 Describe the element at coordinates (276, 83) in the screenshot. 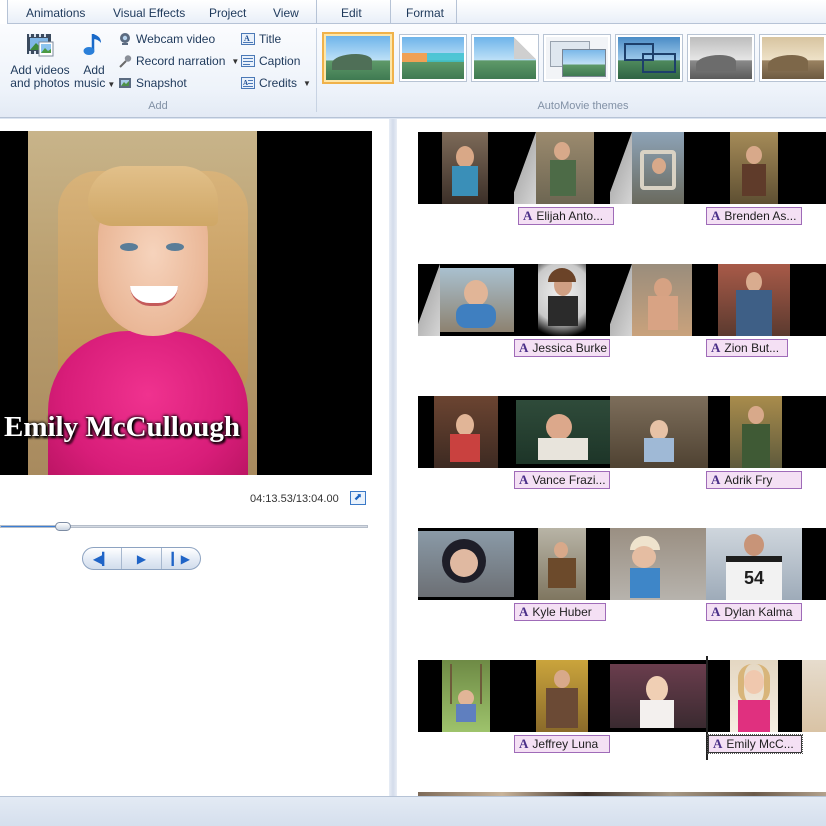

I see `credits-button: A Credits ▼` at that location.